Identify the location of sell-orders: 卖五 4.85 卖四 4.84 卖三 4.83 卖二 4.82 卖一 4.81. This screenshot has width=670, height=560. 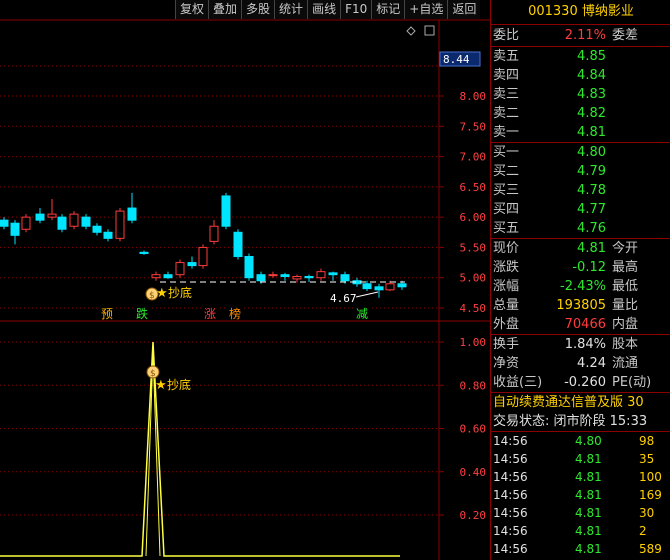
(580, 95).